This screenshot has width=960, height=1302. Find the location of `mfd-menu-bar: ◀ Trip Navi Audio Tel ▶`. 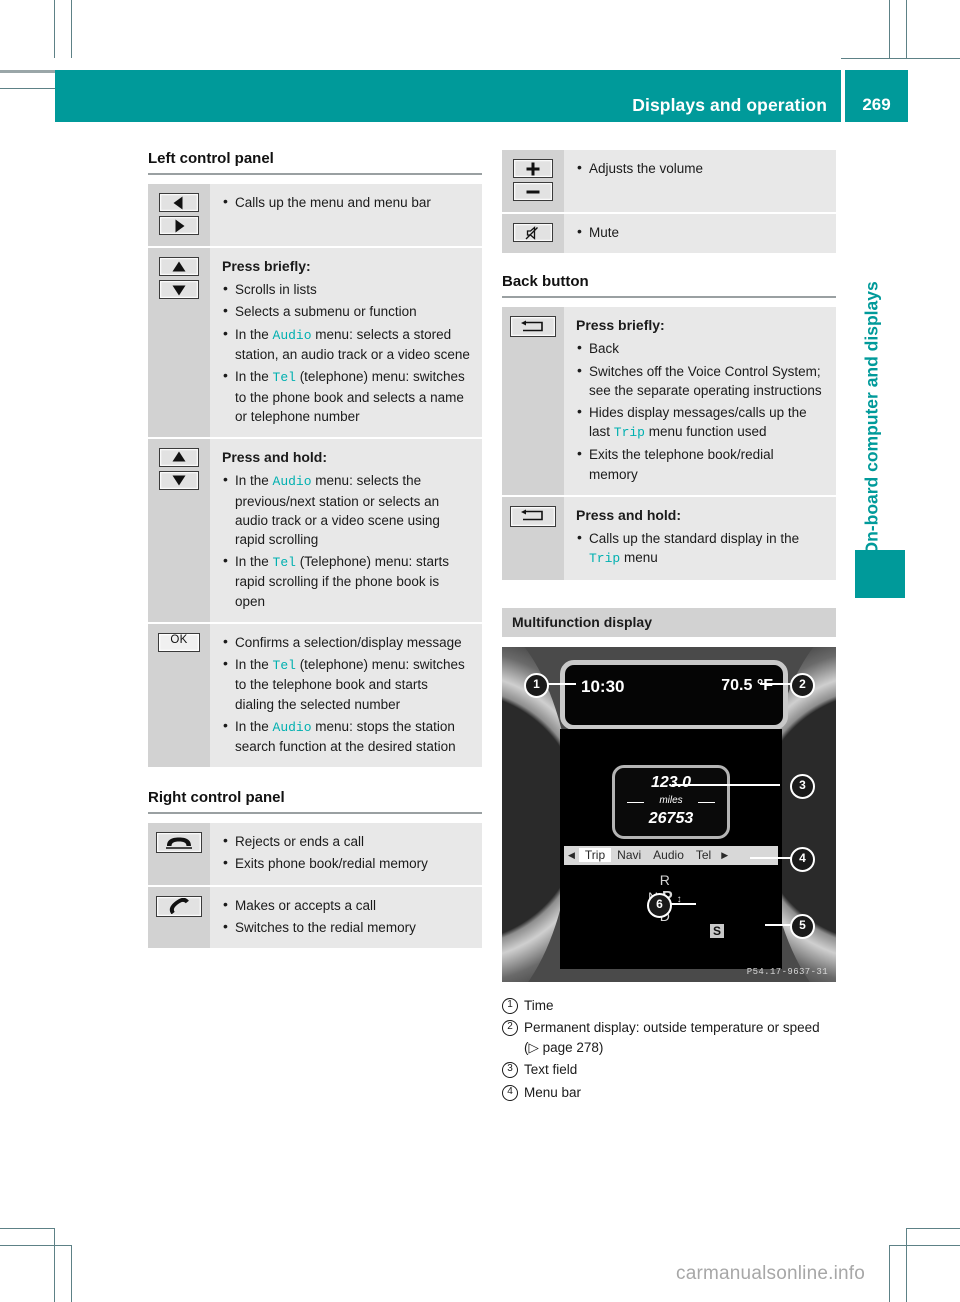

mfd-menu-bar: ◀ Trip Navi Audio Tel ▶ is located at coordinates (671, 855).